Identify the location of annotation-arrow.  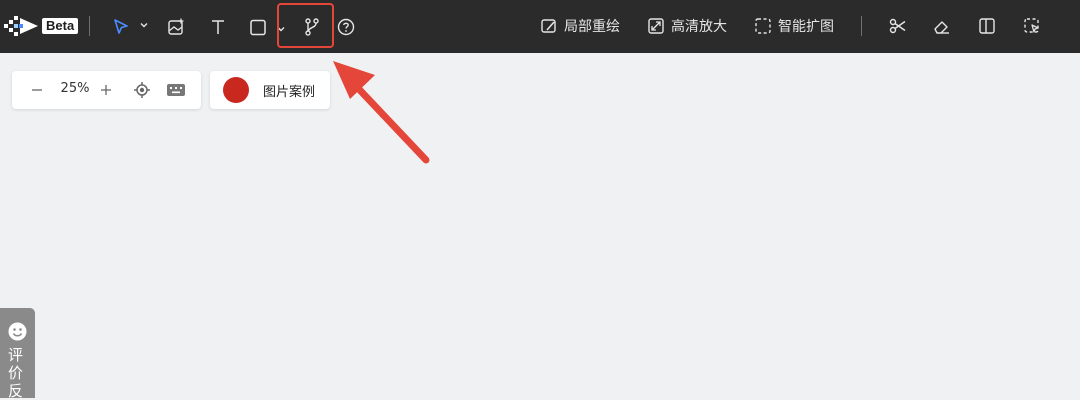
(381, 112).